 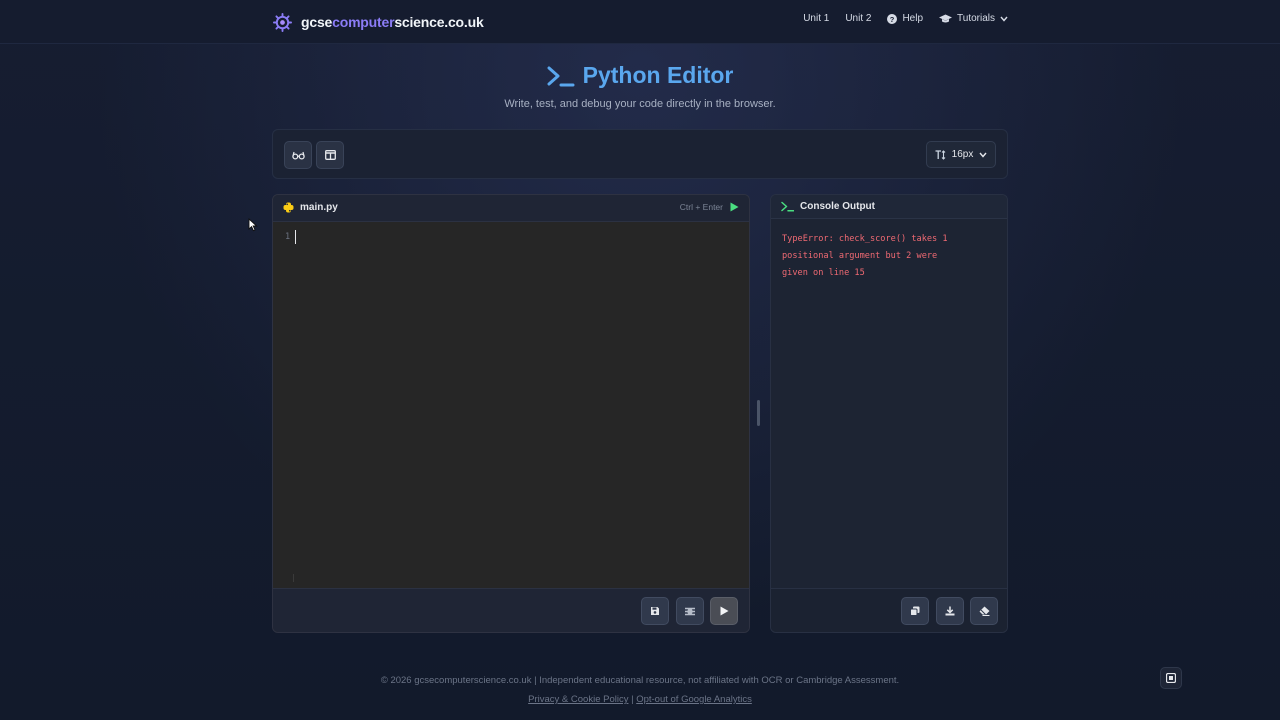 I want to click on python-logo-icon, so click(x=288, y=207).